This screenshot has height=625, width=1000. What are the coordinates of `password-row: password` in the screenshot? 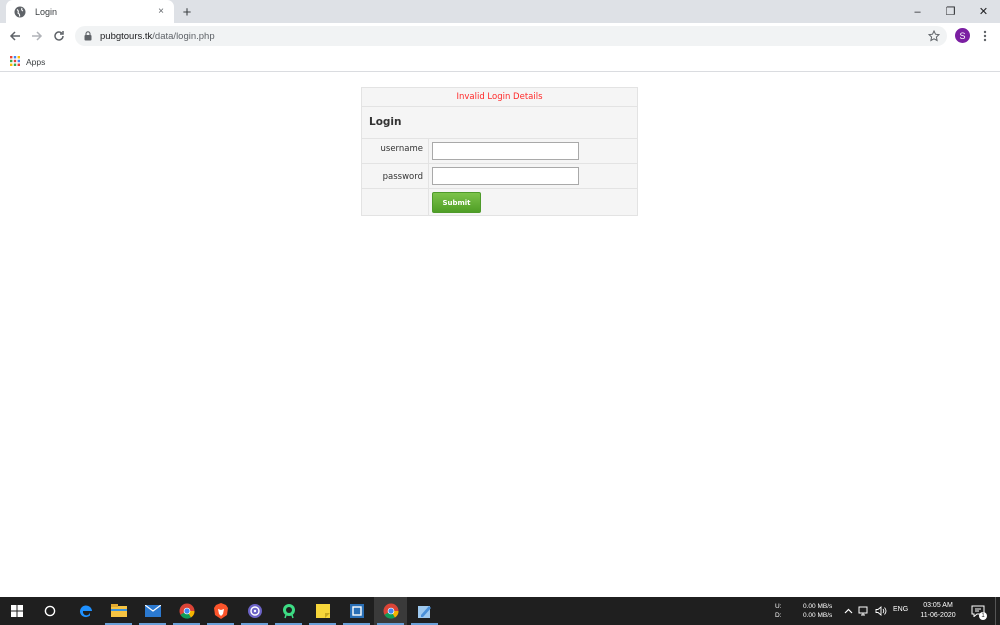 It's located at (499, 176).